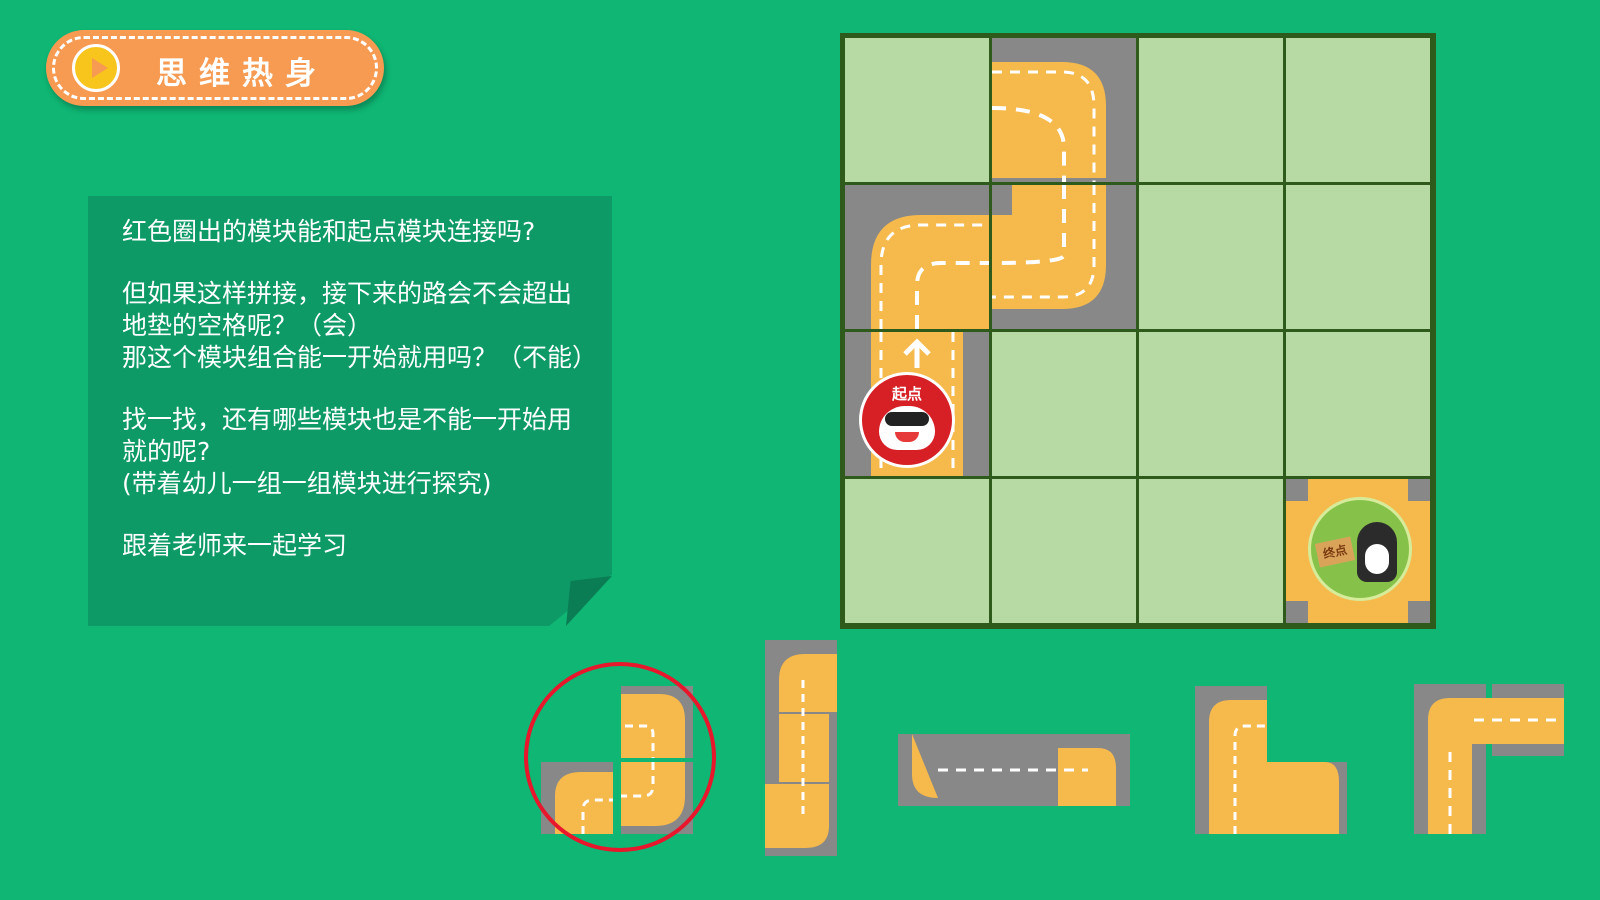 This screenshot has width=1600, height=900. I want to click on note-paragraph-1: 红色圈出的模块能和起点模块连接吗?, so click(329, 231).